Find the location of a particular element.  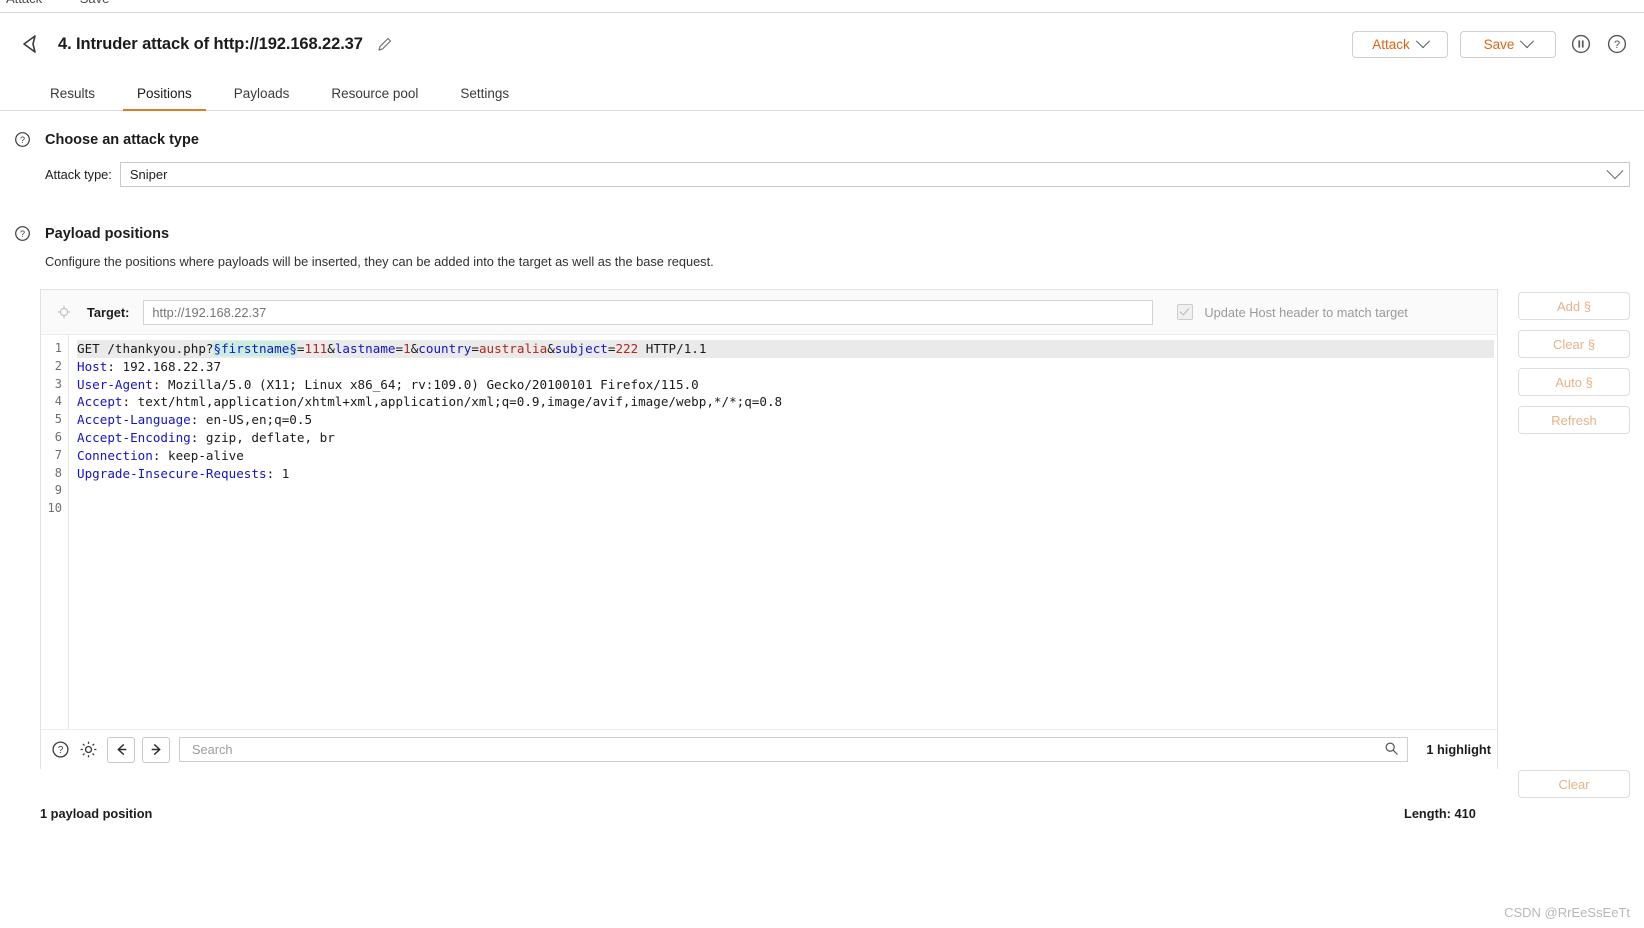

code-text: : 1 is located at coordinates (278, 473).